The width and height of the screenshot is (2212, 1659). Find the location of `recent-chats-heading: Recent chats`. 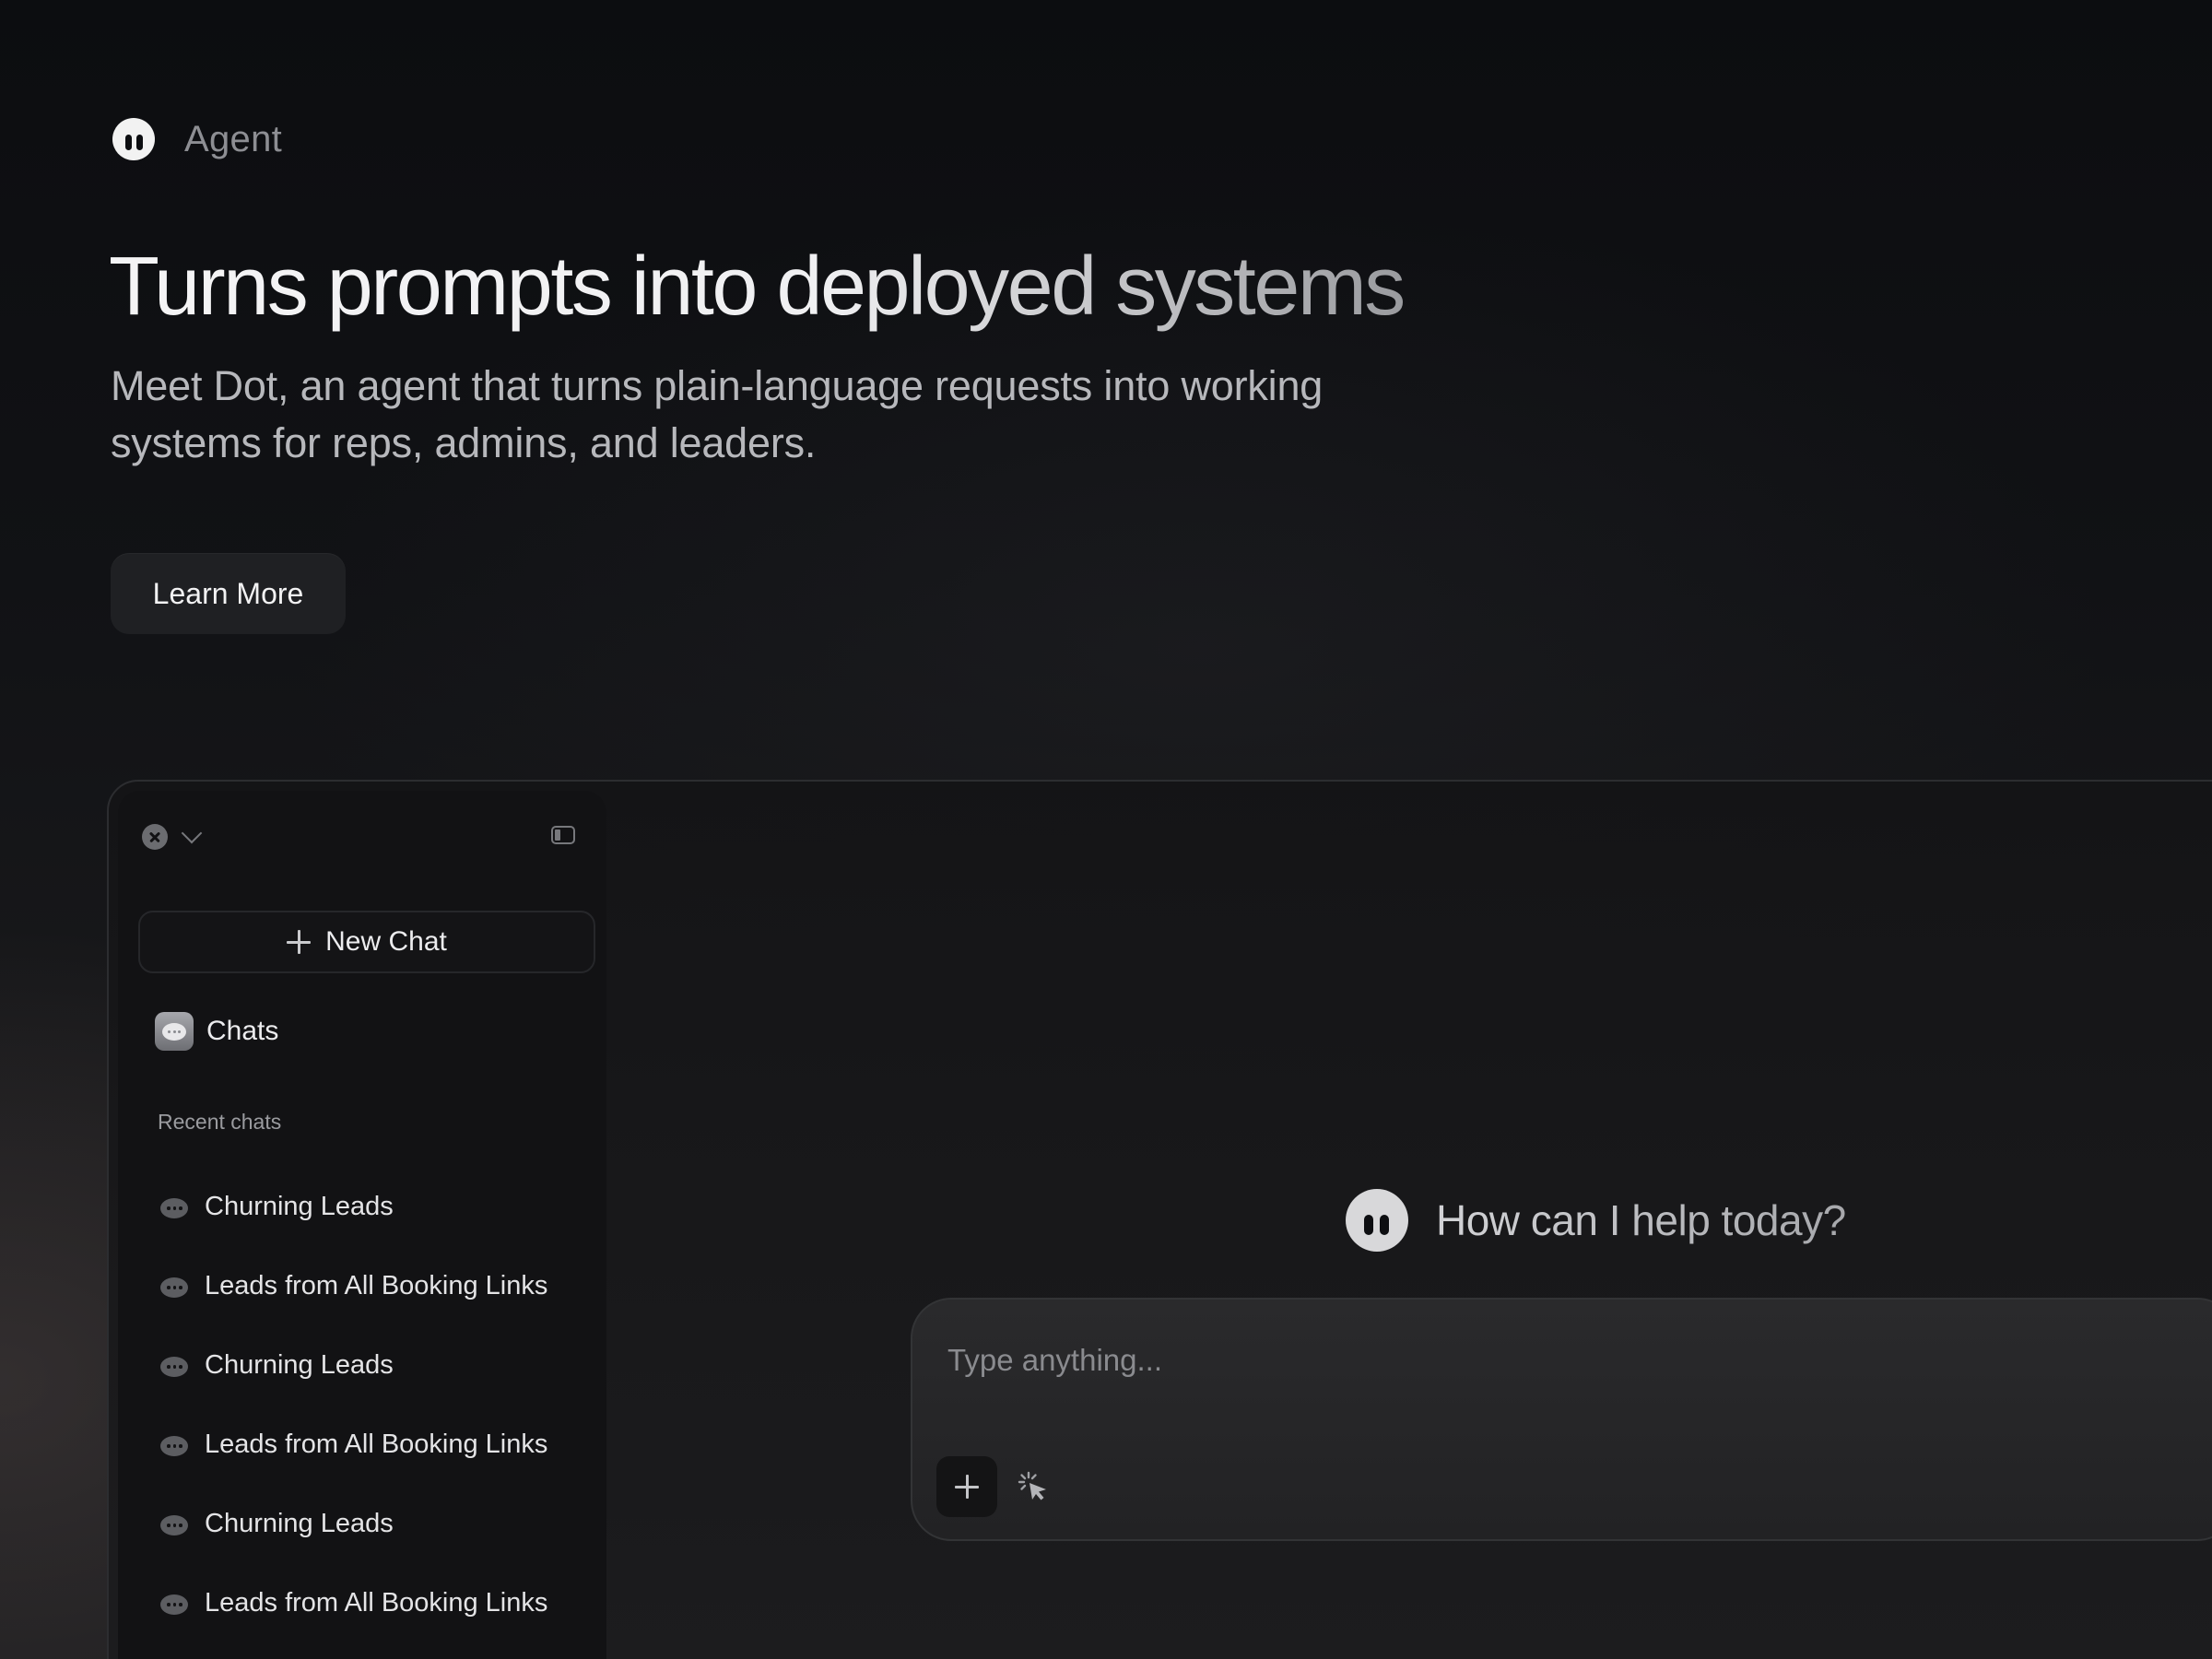

recent-chats-heading: Recent chats is located at coordinates (220, 1122).